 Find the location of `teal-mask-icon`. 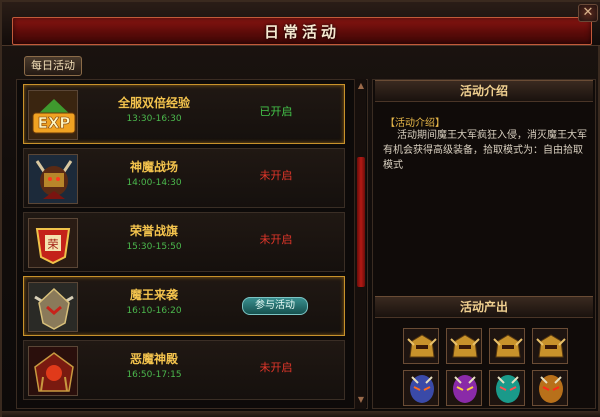

teal-mask-icon is located at coordinates (508, 389).